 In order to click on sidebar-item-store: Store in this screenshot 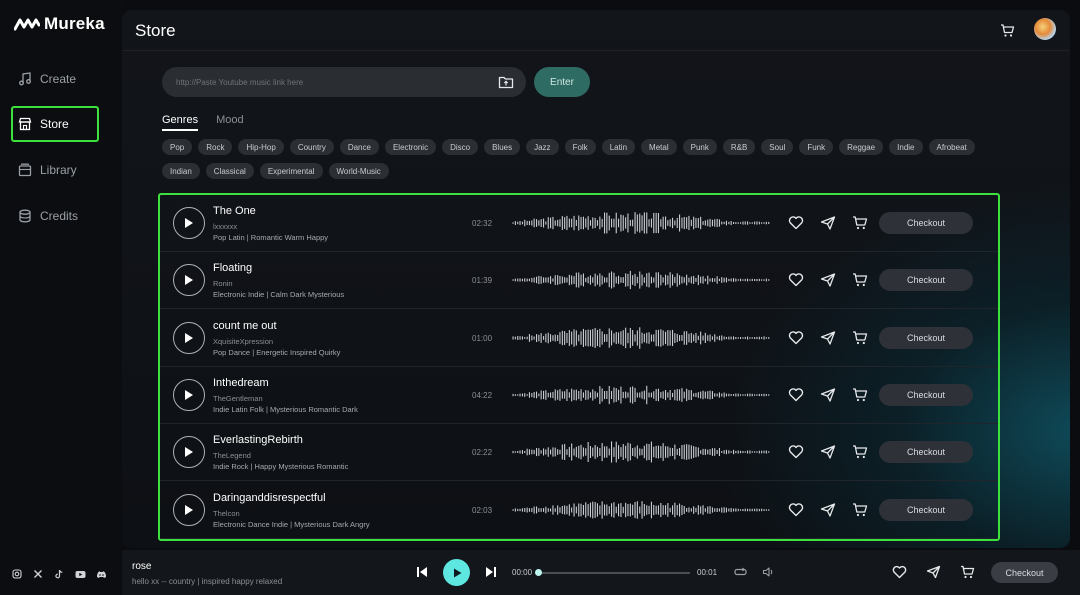, I will do `click(55, 124)`.